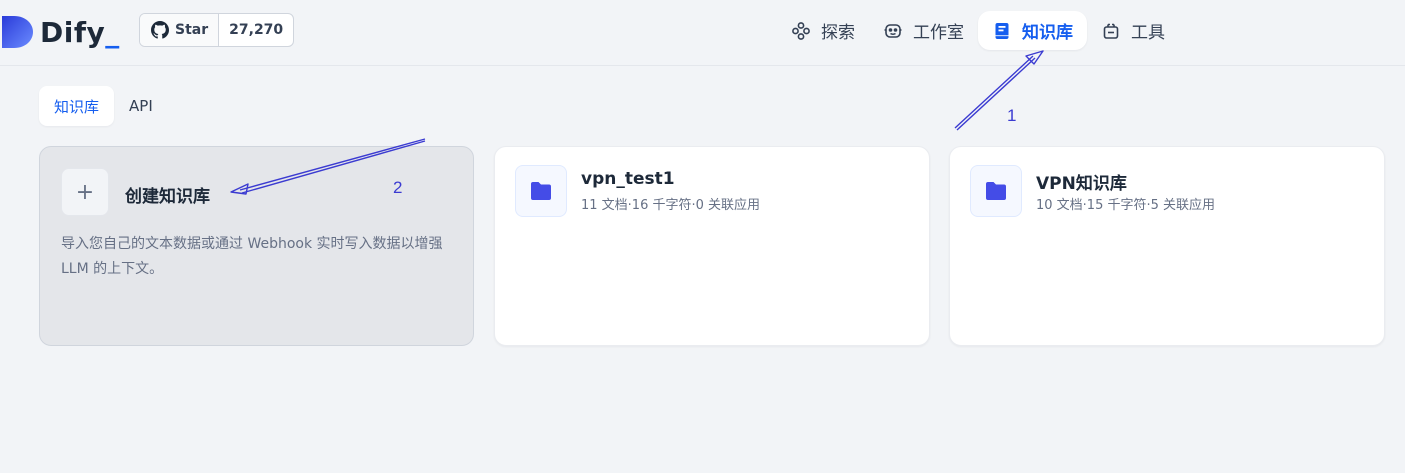 This screenshot has width=1405, height=473. Describe the element at coordinates (160, 30) in the screenshot. I see `github-icon` at that location.